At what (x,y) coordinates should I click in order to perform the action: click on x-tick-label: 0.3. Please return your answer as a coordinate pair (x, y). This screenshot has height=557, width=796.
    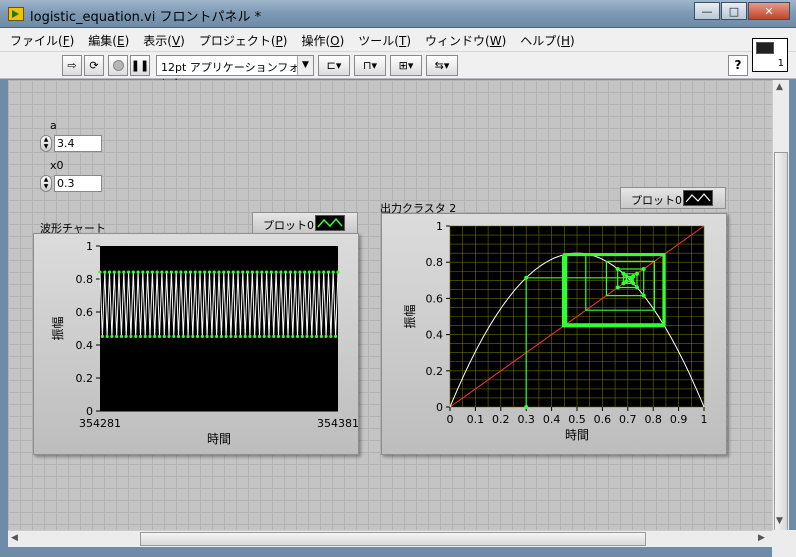
    Looking at the image, I should click on (526, 419).